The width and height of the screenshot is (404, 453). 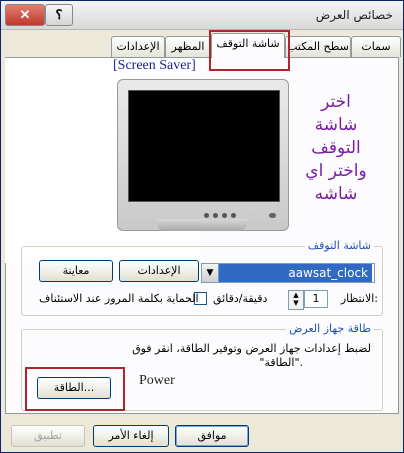 I want to click on help-button: ؟, so click(x=59, y=15).